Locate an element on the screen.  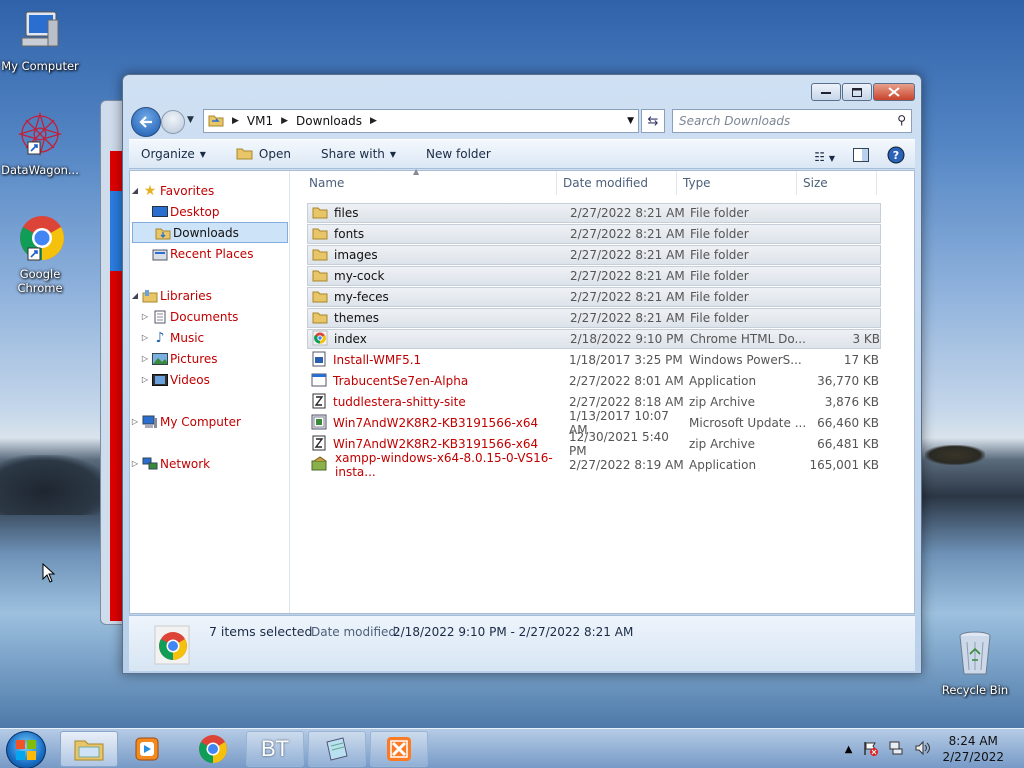
open-button: Open is located at coordinates (263, 154).